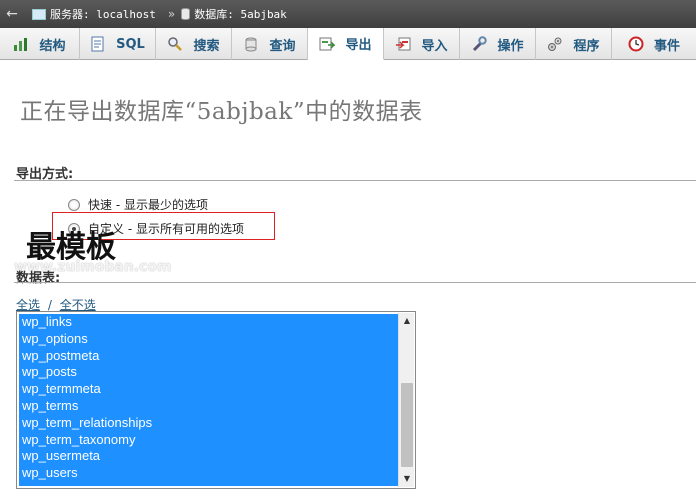  I want to click on clock-icon, so click(636, 44).